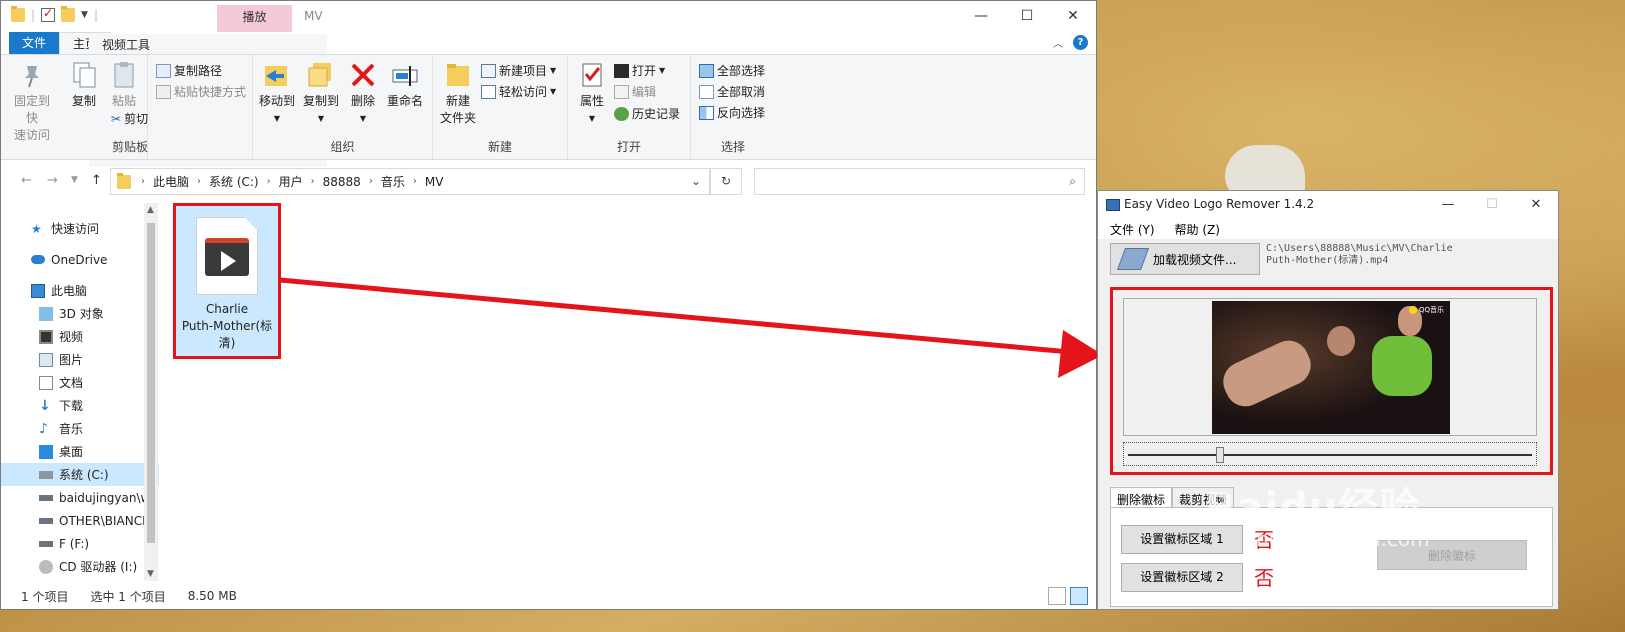  Describe the element at coordinates (254, 18) in the screenshot. I see `play-context-tab: 播放` at that location.